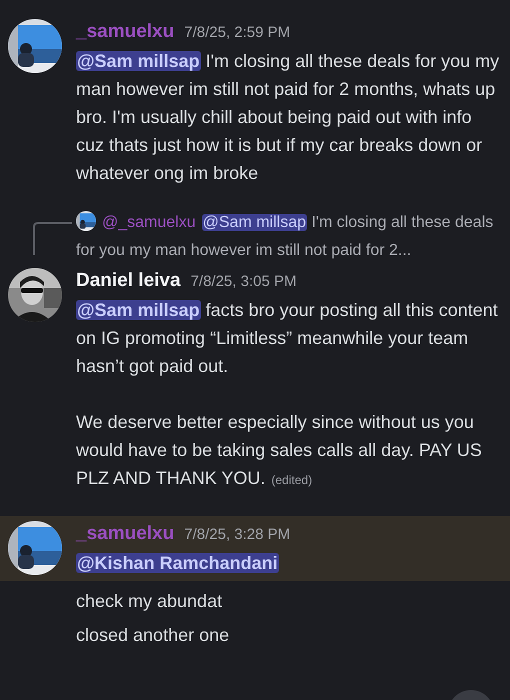 The height and width of the screenshot is (700, 510). I want to click on message-text: We deserve better especially since without us you would have to be taking sales calls all day. PAY US PLZ AND THANK YOU. (edited), so click(279, 450).